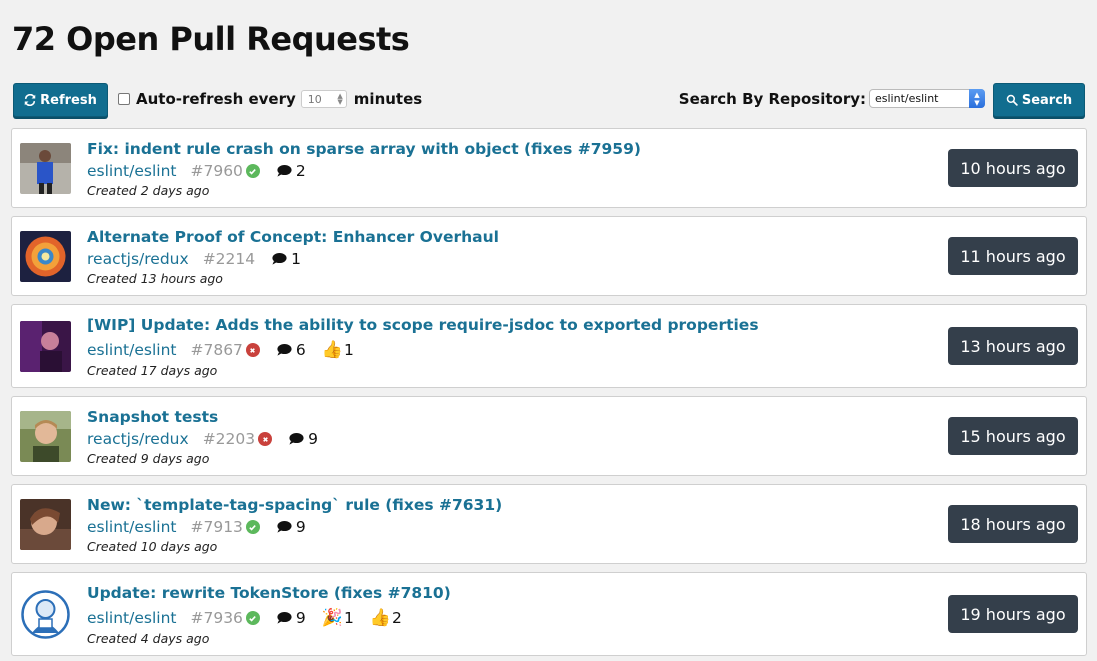 The width and height of the screenshot is (1097, 661). Describe the element at coordinates (216, 171) in the screenshot. I see `pr-number: #7960` at that location.